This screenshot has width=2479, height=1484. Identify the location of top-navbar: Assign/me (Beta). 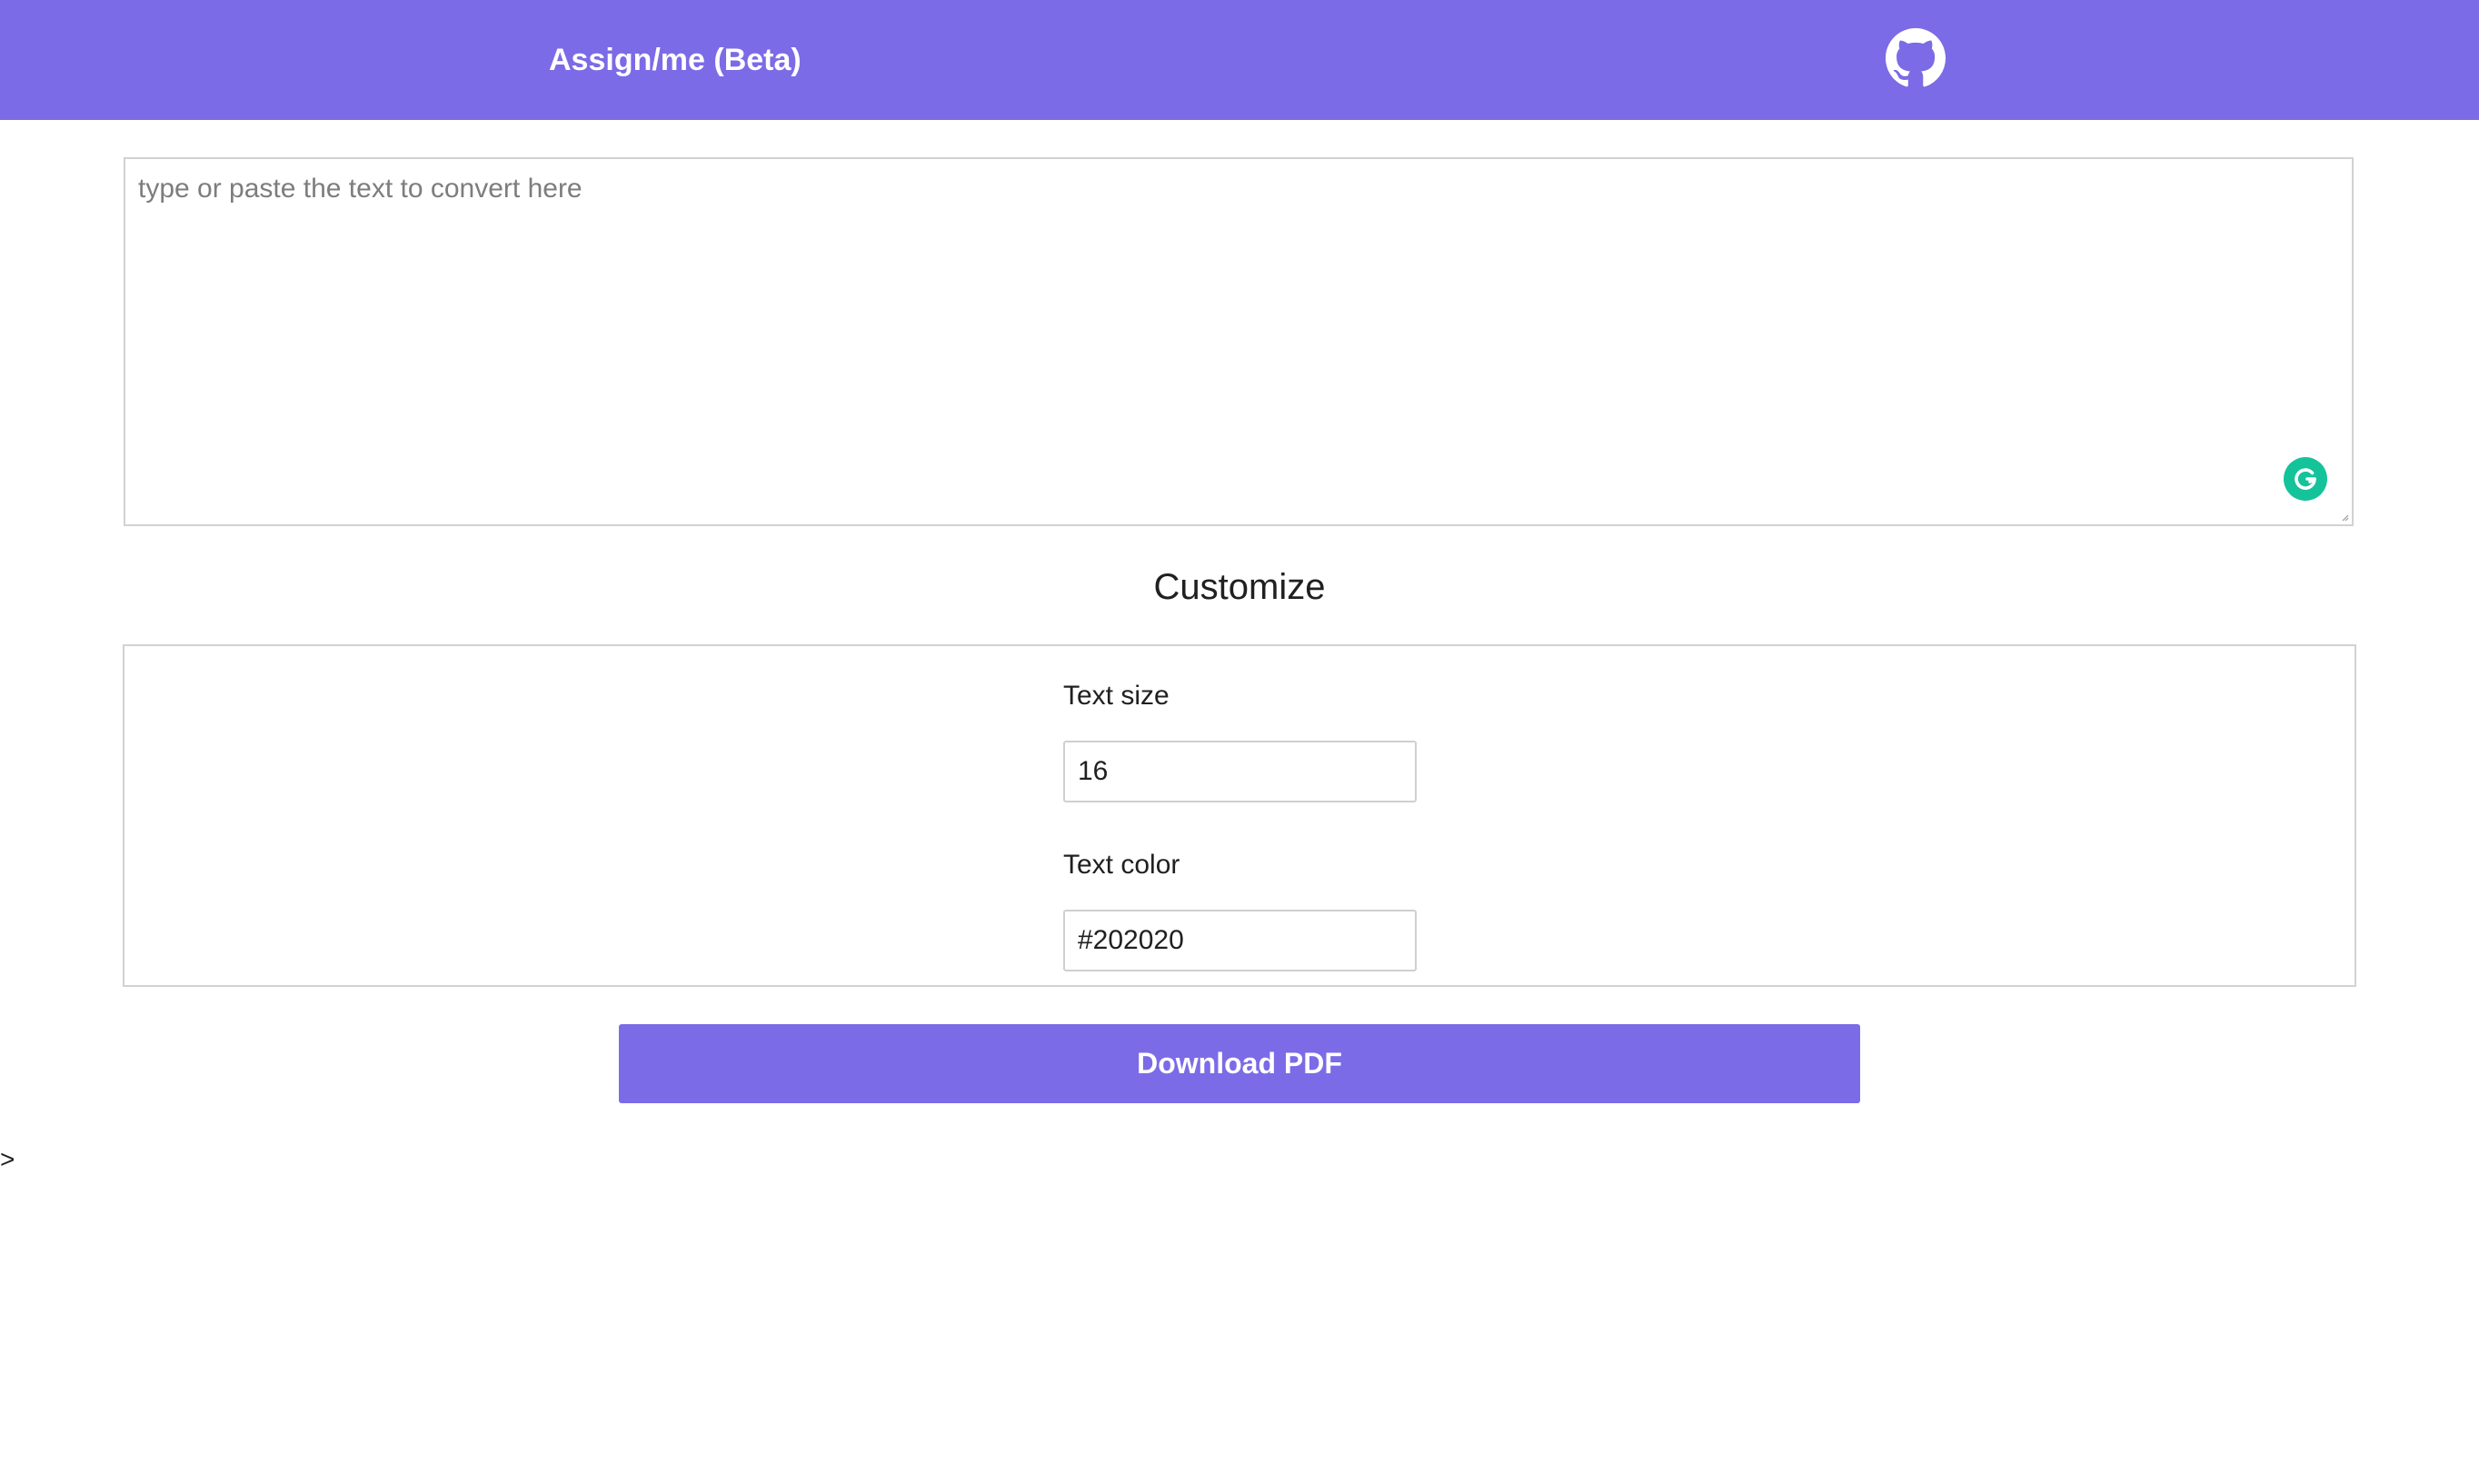
(1239, 60).